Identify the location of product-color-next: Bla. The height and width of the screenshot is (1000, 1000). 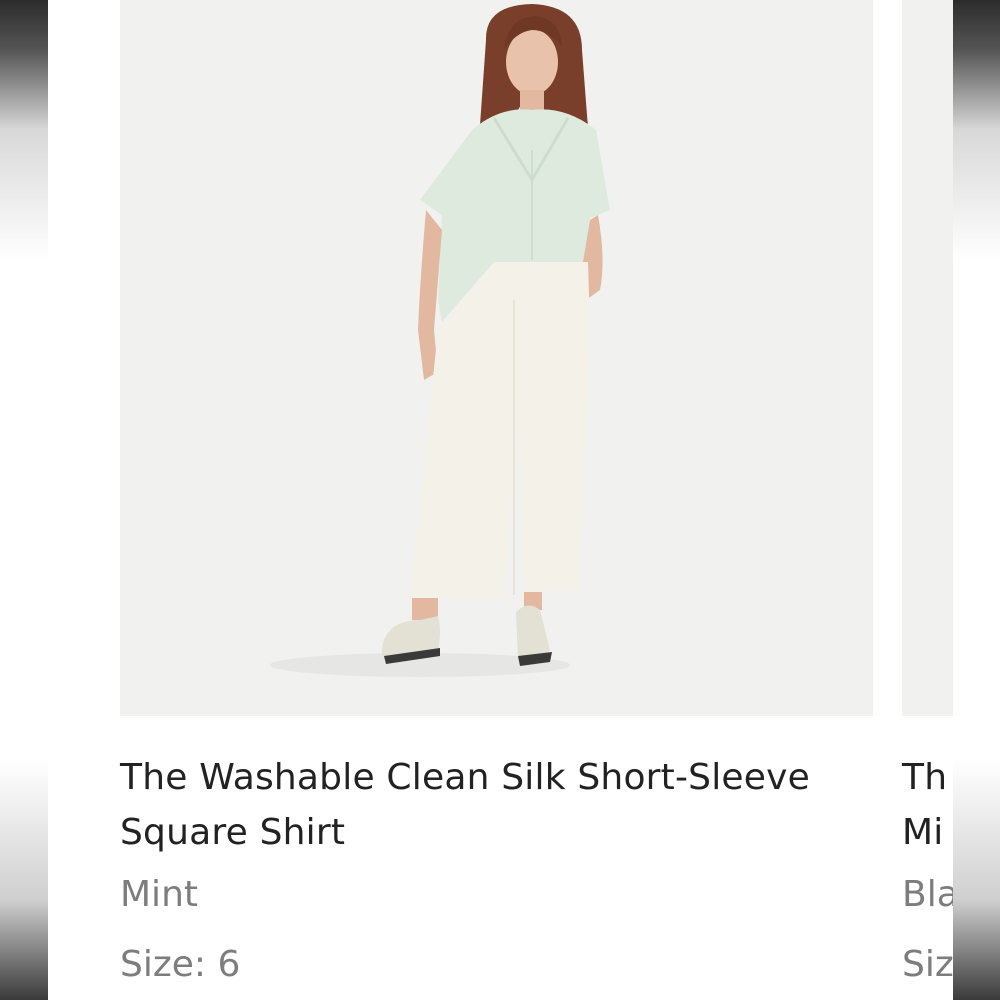
(927, 894).